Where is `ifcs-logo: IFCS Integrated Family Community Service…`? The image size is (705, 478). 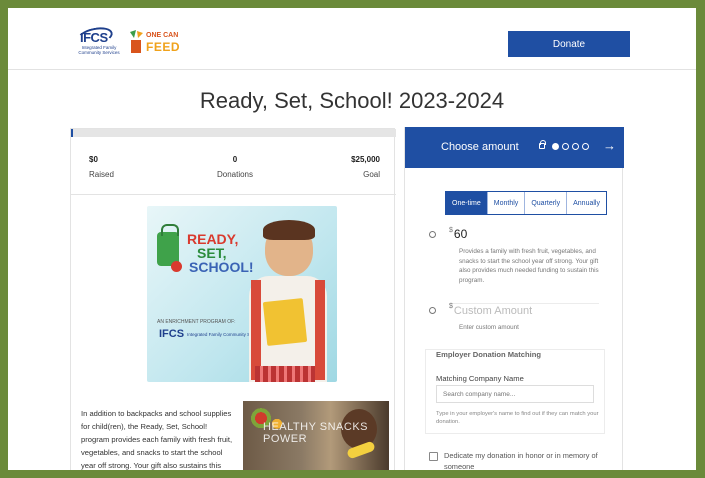
ifcs-logo: IFCS Integrated Family Community Service… is located at coordinates (97, 41).